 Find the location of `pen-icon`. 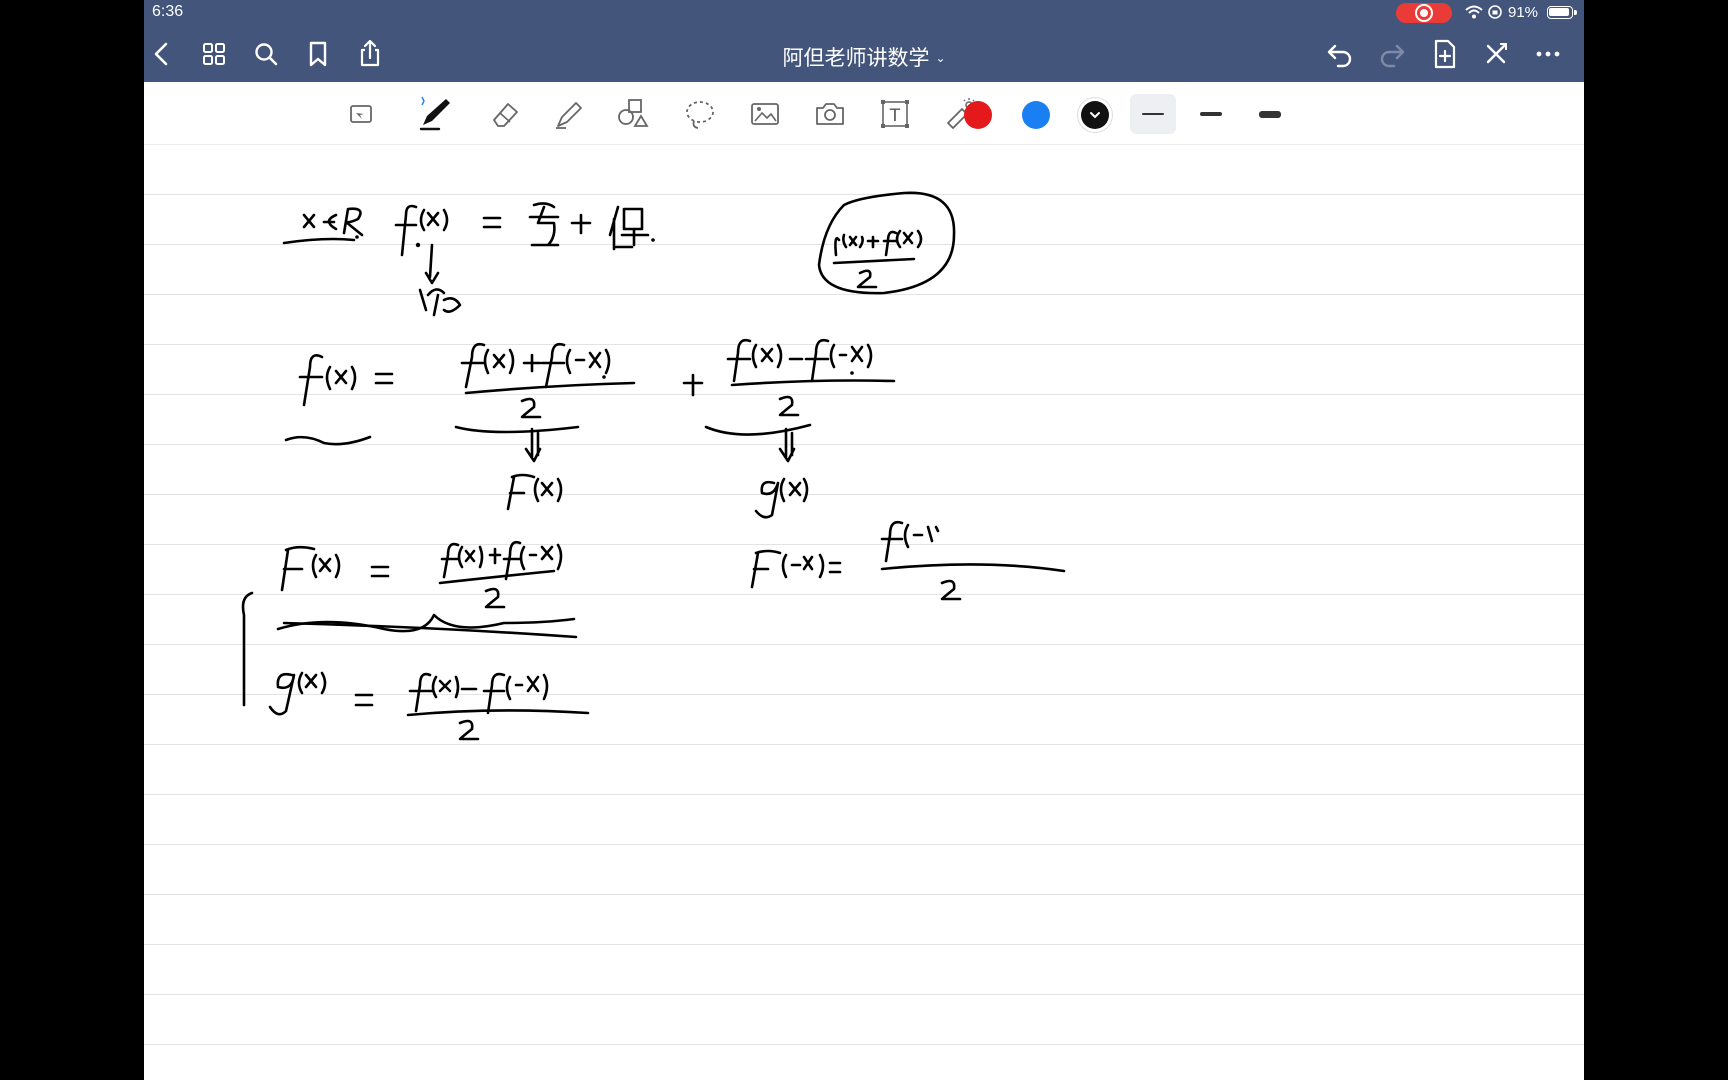

pen-icon is located at coordinates (434, 113).